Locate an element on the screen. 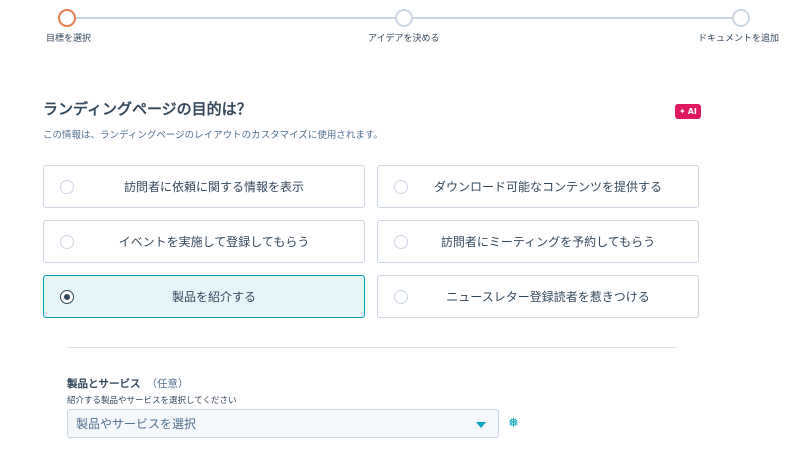 The image size is (800, 470). step-2-indicator is located at coordinates (404, 18).